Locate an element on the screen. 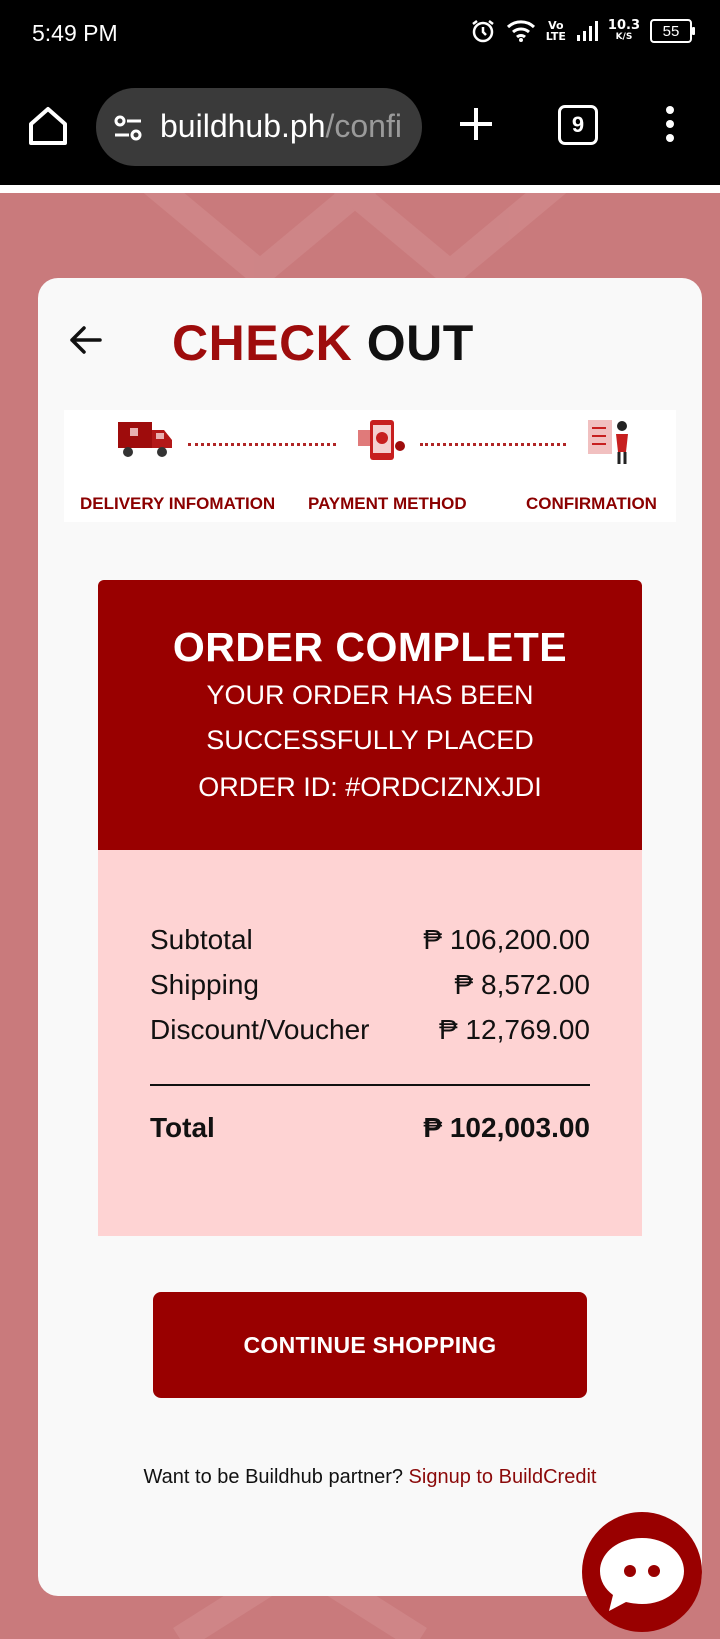 The height and width of the screenshot is (1639, 720). discount-label: Discount/Voucher is located at coordinates (260, 1029).